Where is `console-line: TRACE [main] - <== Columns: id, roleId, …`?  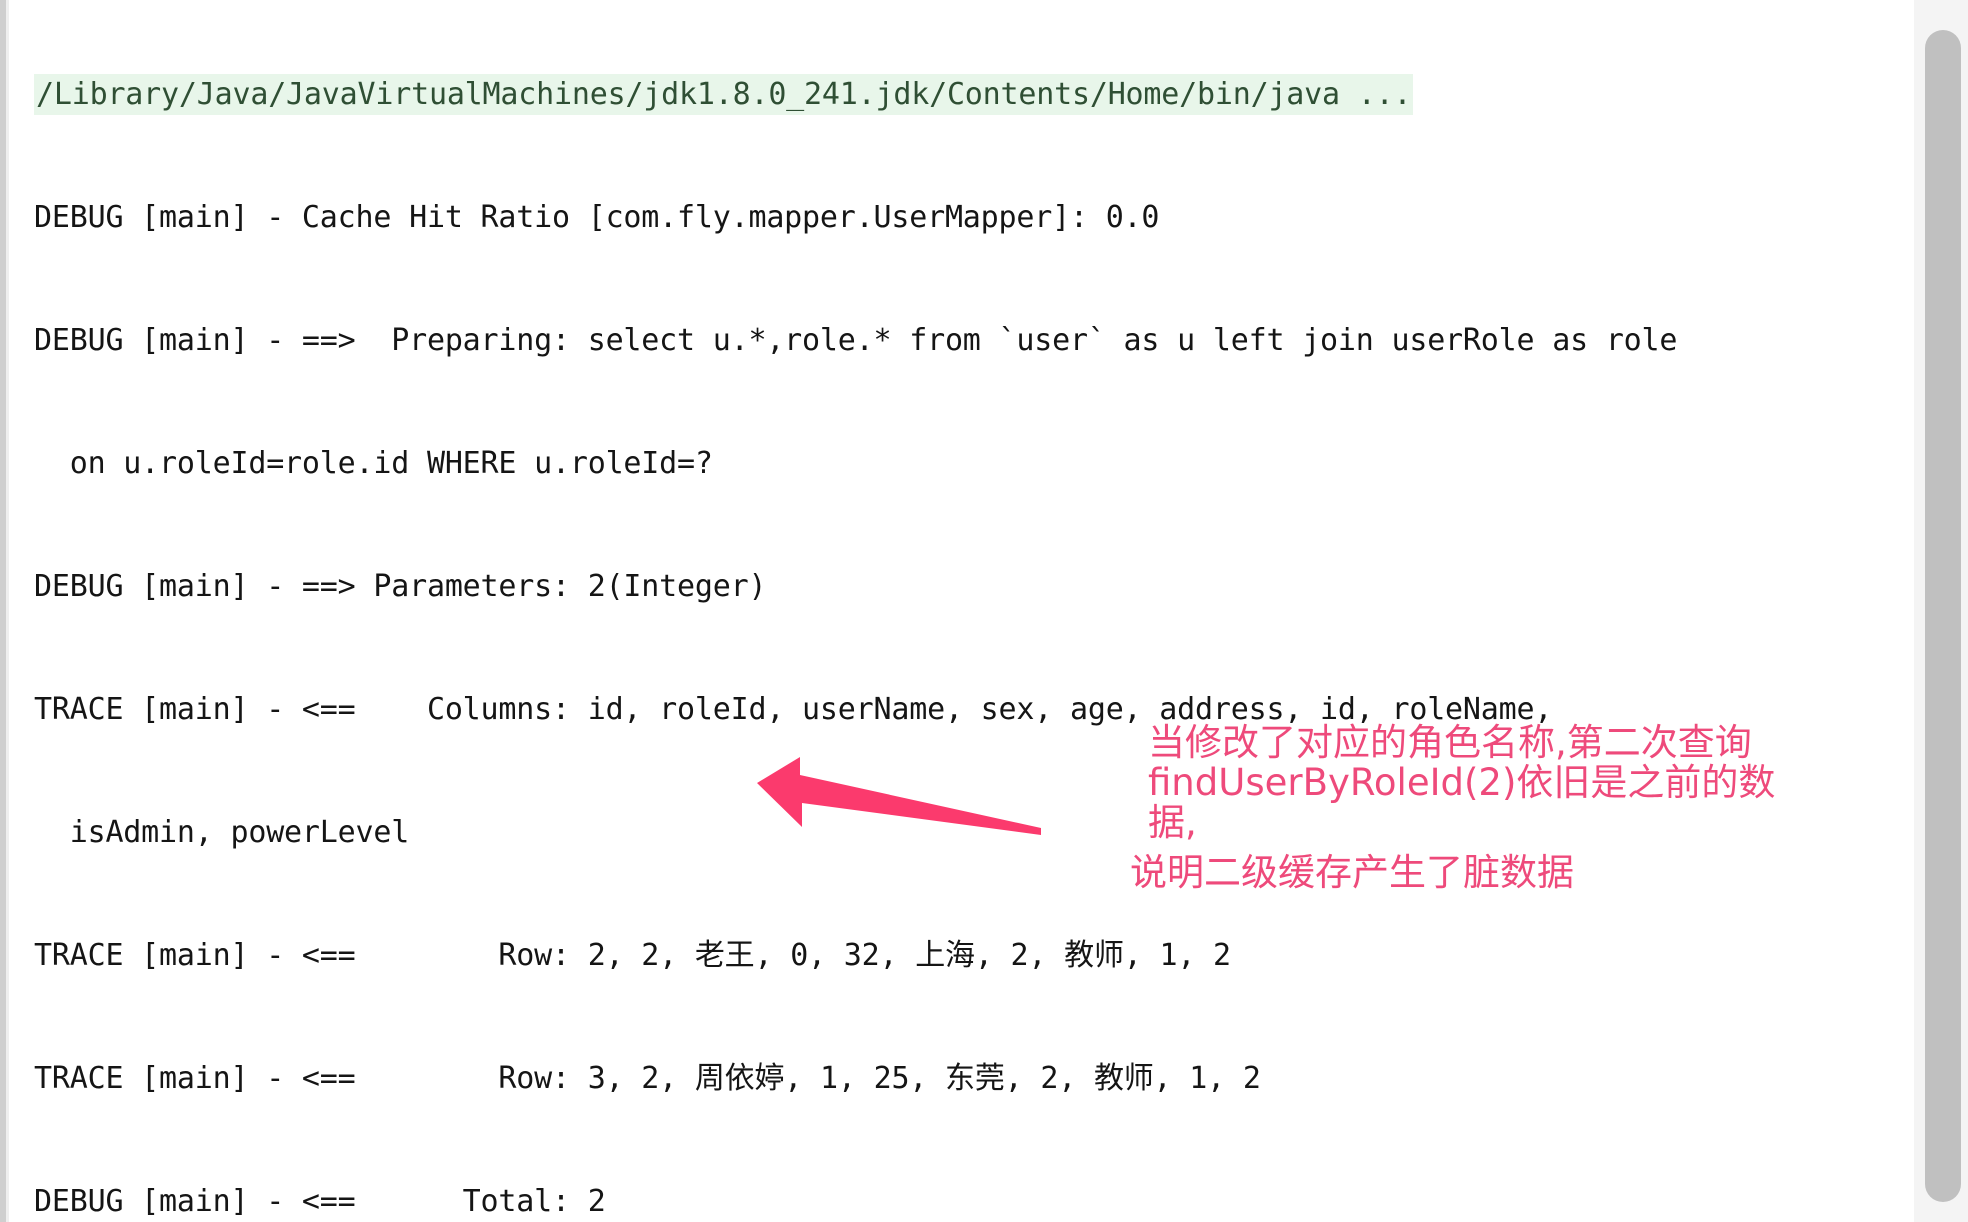 console-line: TRACE [main] - <== Columns: id, roleId, … is located at coordinates (793, 709).